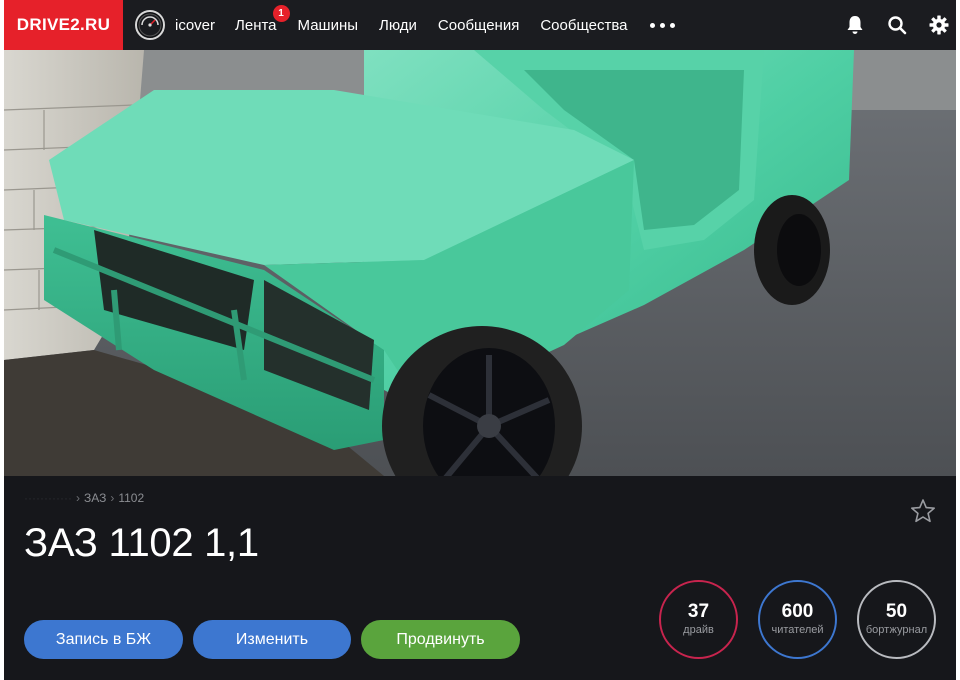  What do you see at coordinates (698, 630) in the screenshot?
I see `stat-label: драйв` at bounding box center [698, 630].